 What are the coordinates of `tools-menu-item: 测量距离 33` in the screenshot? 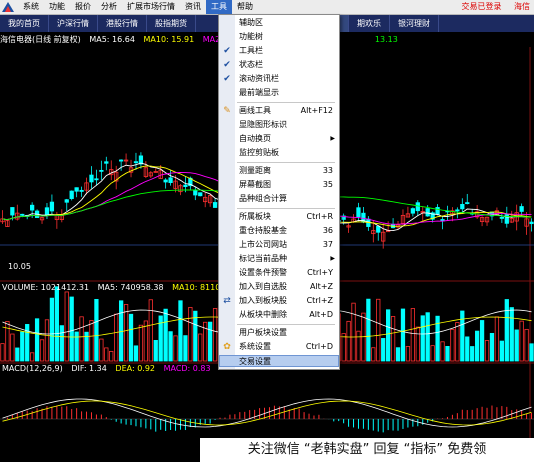 It's located at (279, 171).